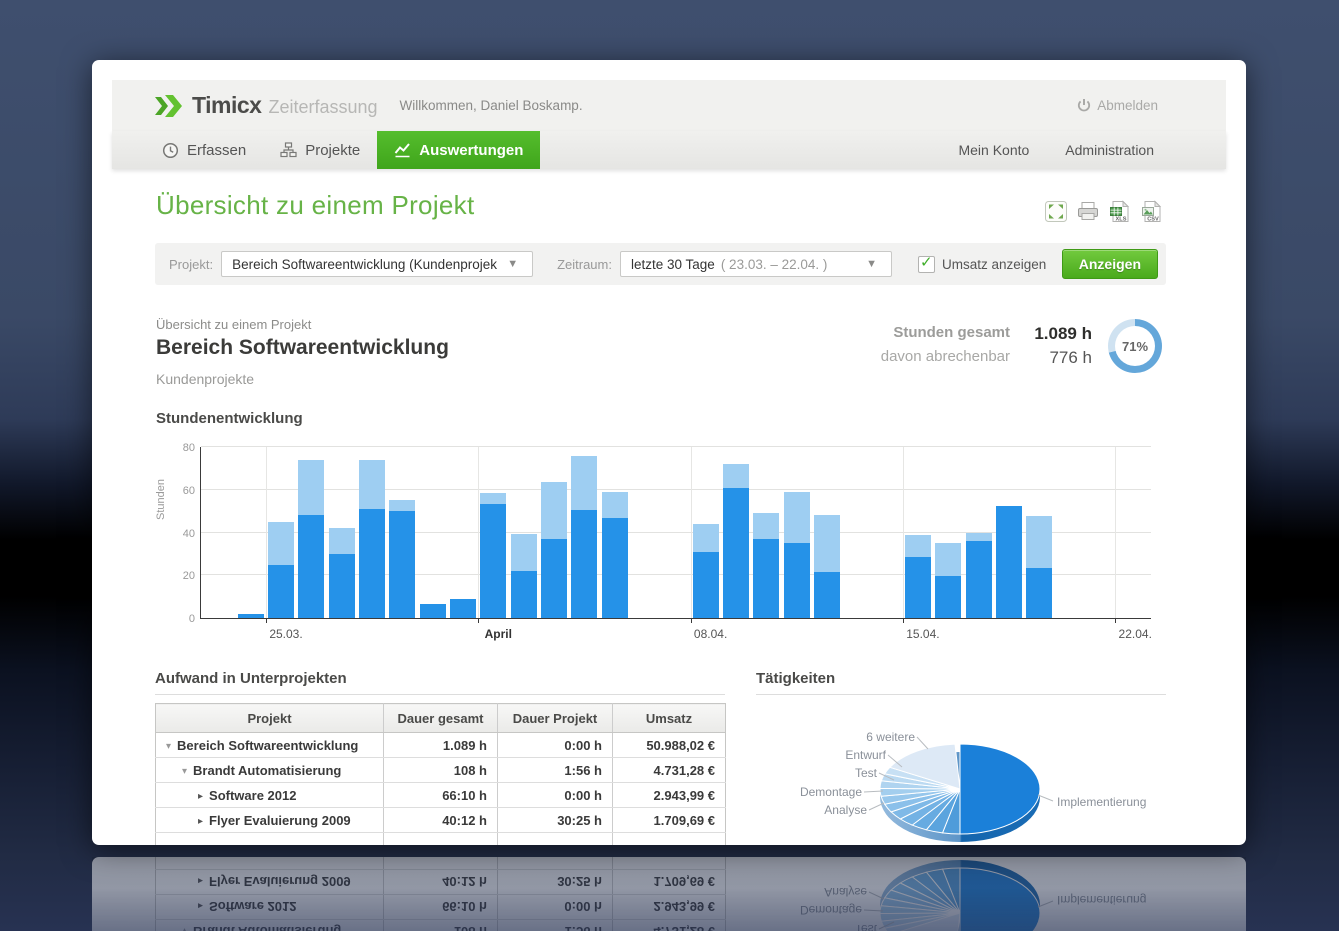  What do you see at coordinates (830, 792) in the screenshot?
I see `pie-slice-label: Demontage` at bounding box center [830, 792].